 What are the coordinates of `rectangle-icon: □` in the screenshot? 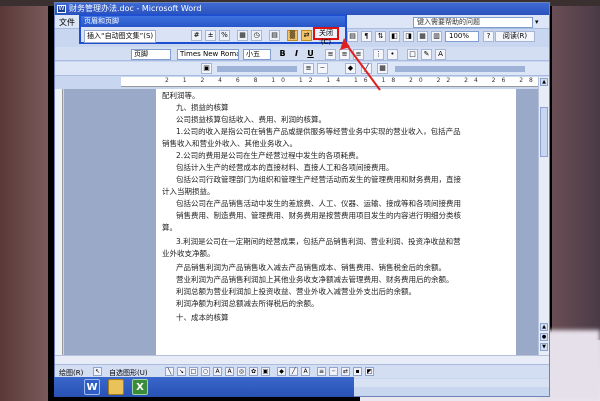 It's located at (193, 371).